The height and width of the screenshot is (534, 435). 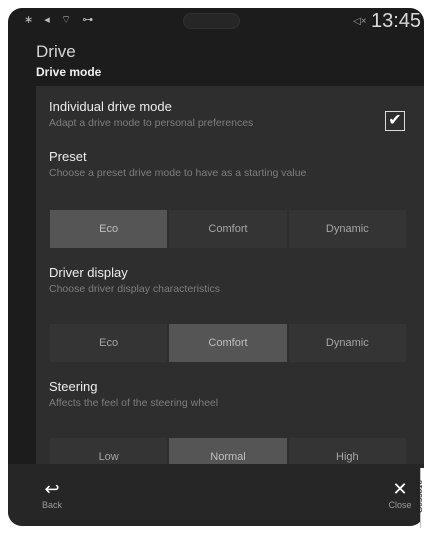 I want to click on figure-code-text: G053816, so click(x=419, y=496).